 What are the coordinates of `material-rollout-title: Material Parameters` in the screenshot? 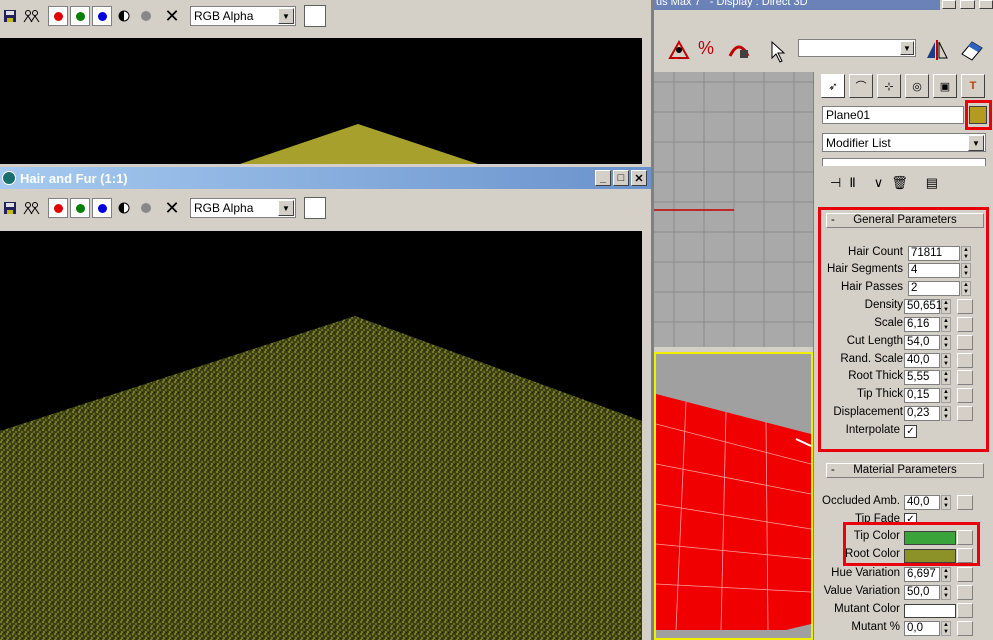 It's located at (905, 470).